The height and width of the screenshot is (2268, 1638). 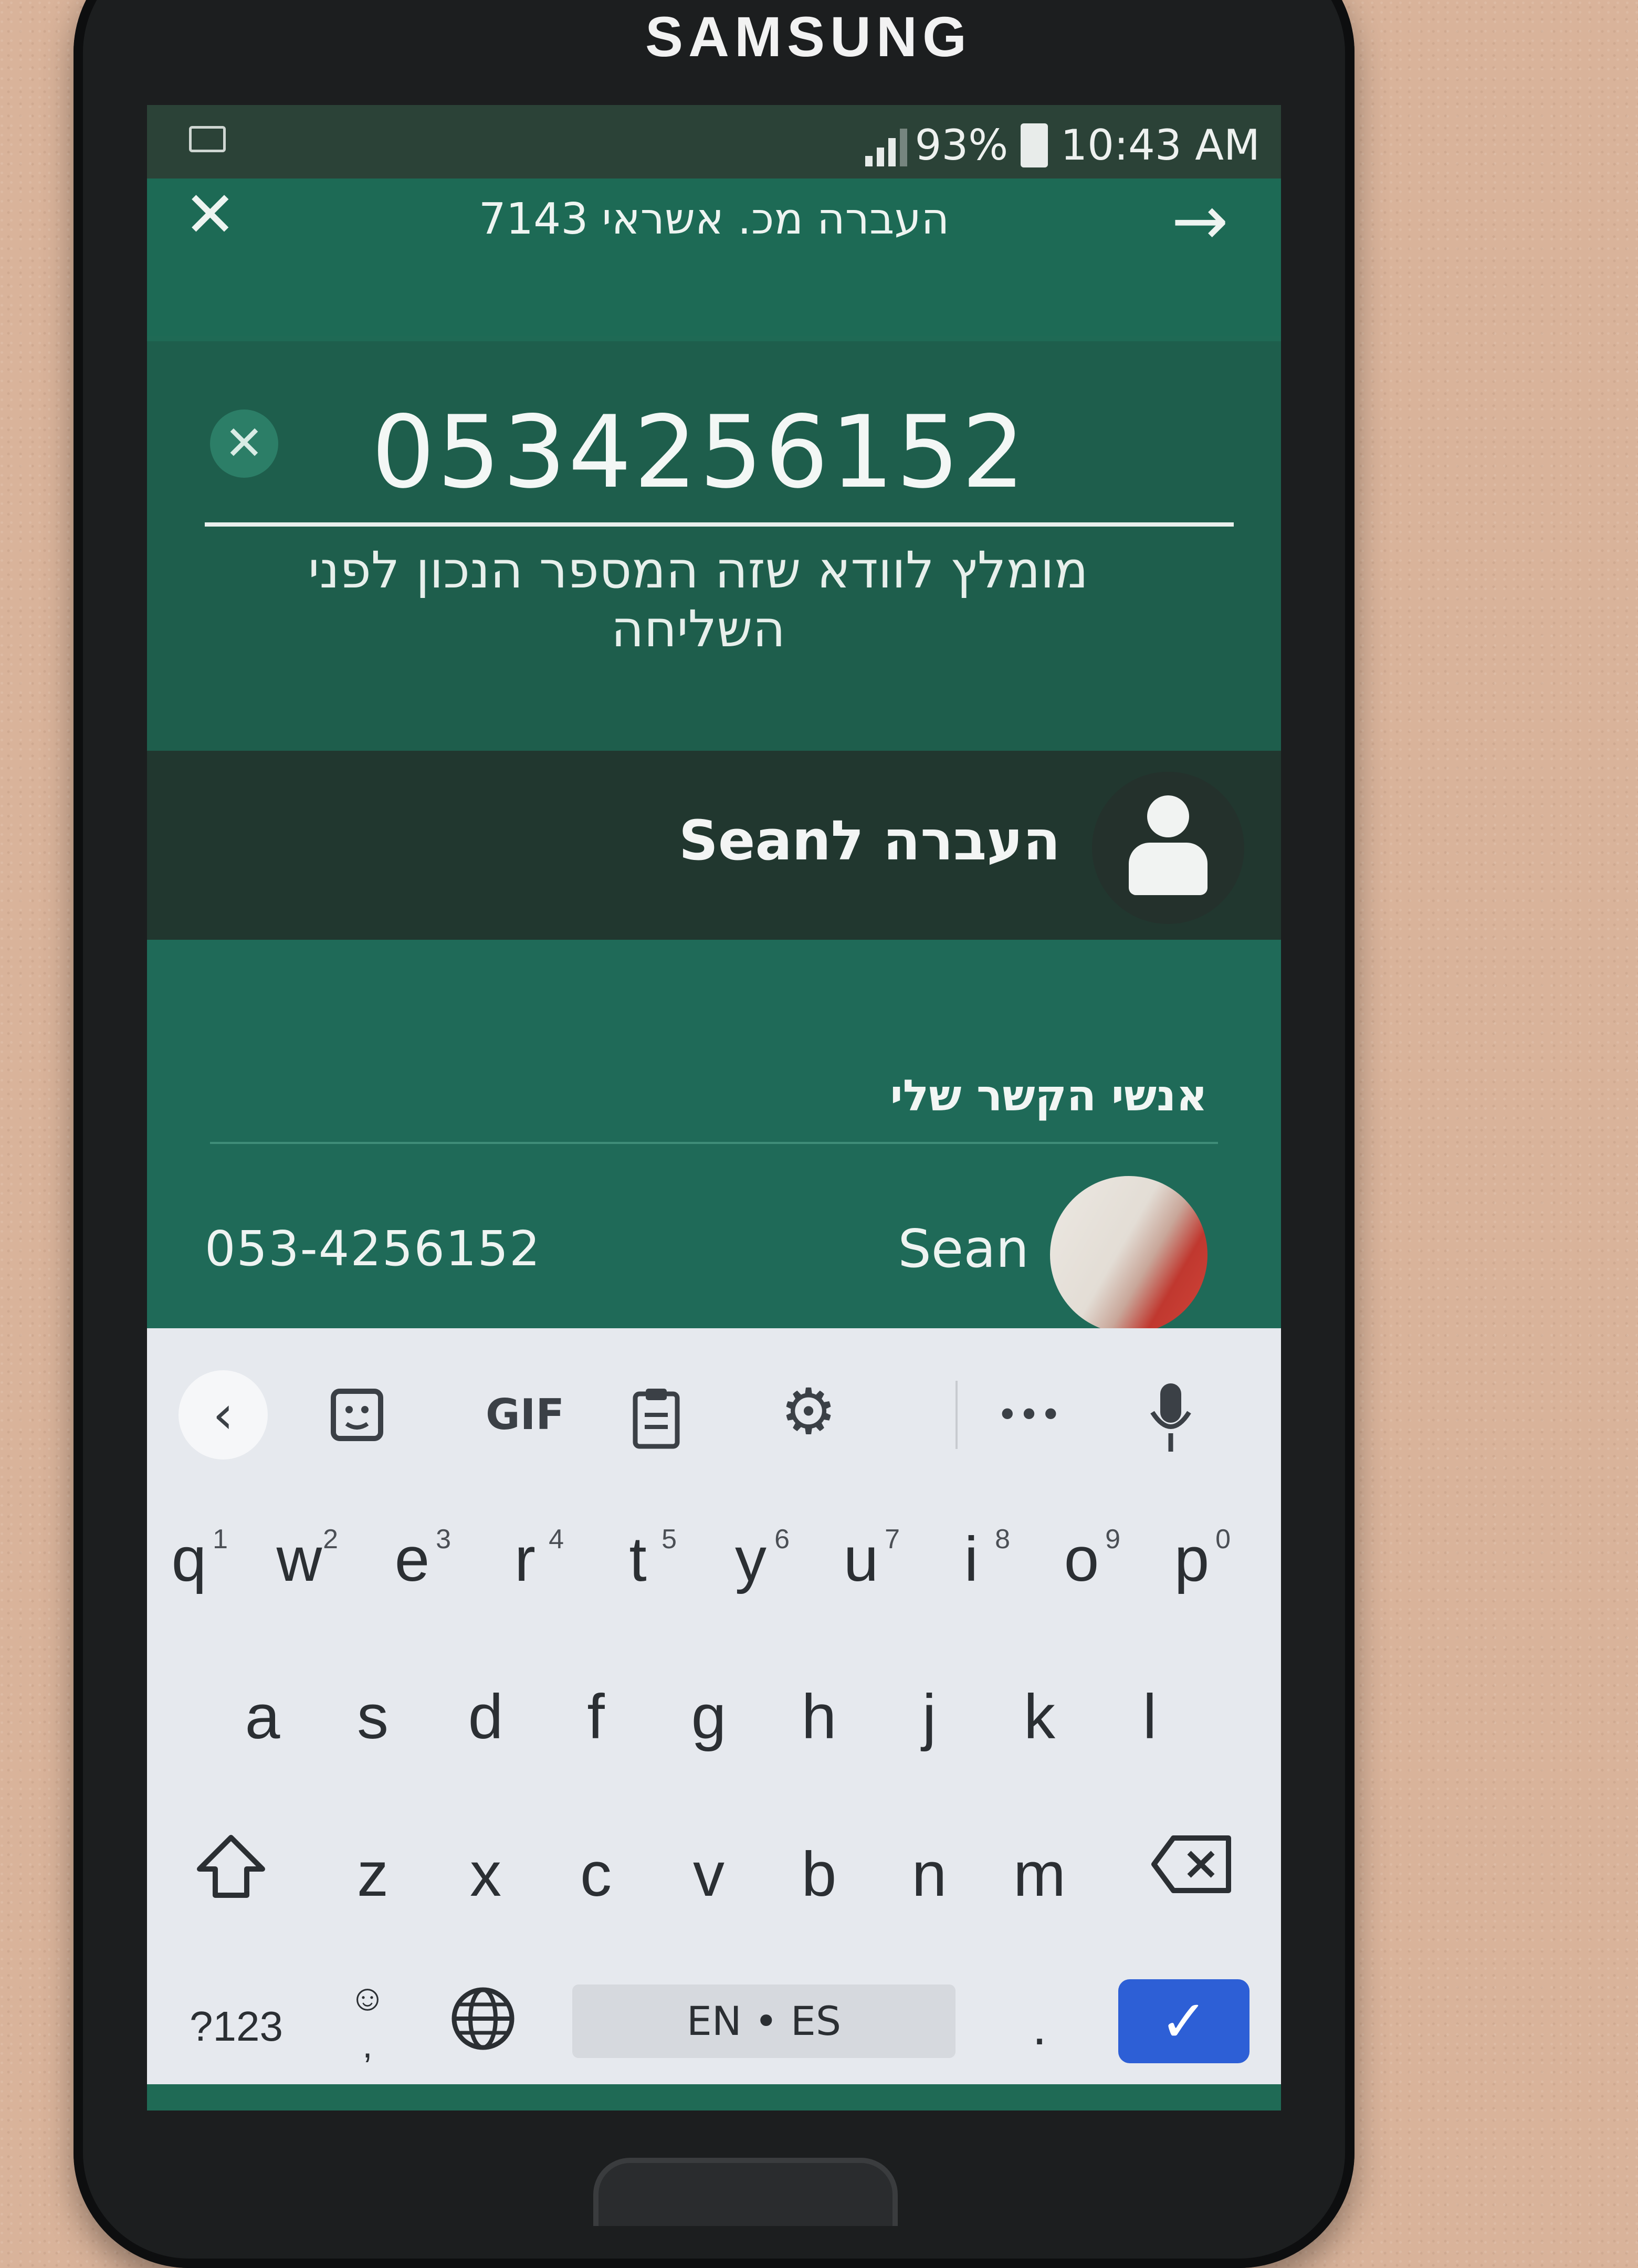 I want to click on contact-number: 053-4256152, so click(x=373, y=1249).